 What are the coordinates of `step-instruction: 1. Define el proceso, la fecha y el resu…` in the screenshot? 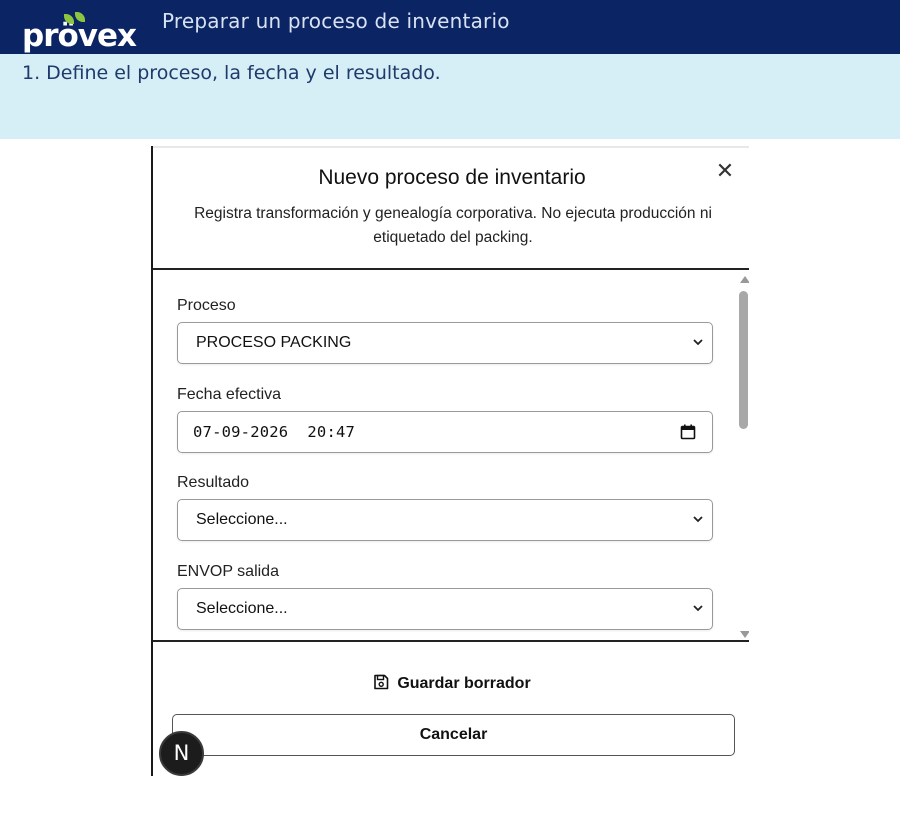 It's located at (231, 73).